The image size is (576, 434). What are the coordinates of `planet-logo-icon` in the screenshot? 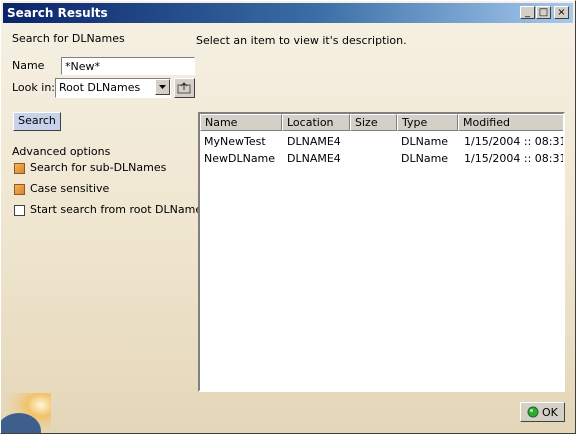 It's located at (26, 413).